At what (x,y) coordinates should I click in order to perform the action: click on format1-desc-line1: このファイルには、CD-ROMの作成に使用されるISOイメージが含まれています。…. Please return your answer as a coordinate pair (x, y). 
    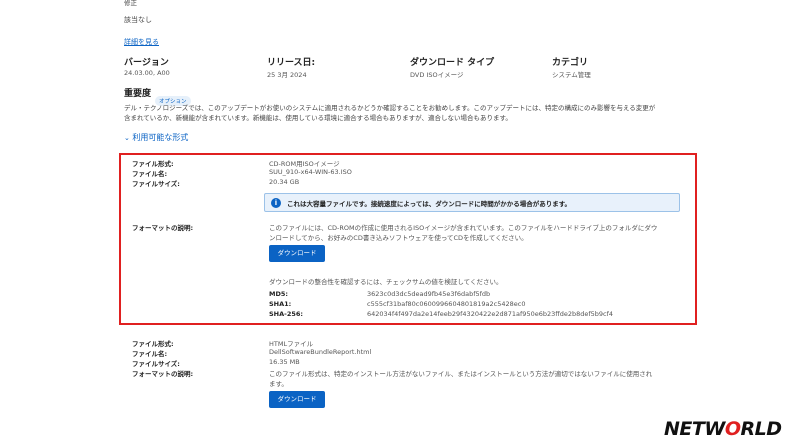
    Looking at the image, I should click on (463, 228).